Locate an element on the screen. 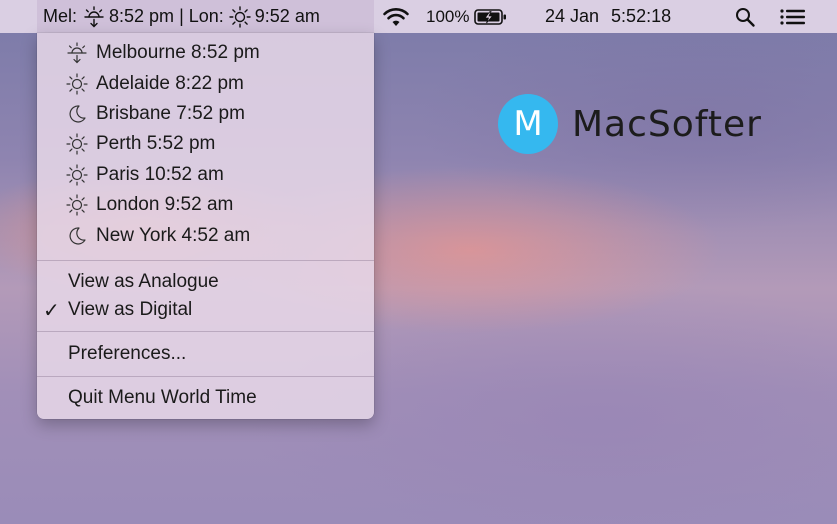 The height and width of the screenshot is (524, 837). wifi-icon is located at coordinates (396, 17).